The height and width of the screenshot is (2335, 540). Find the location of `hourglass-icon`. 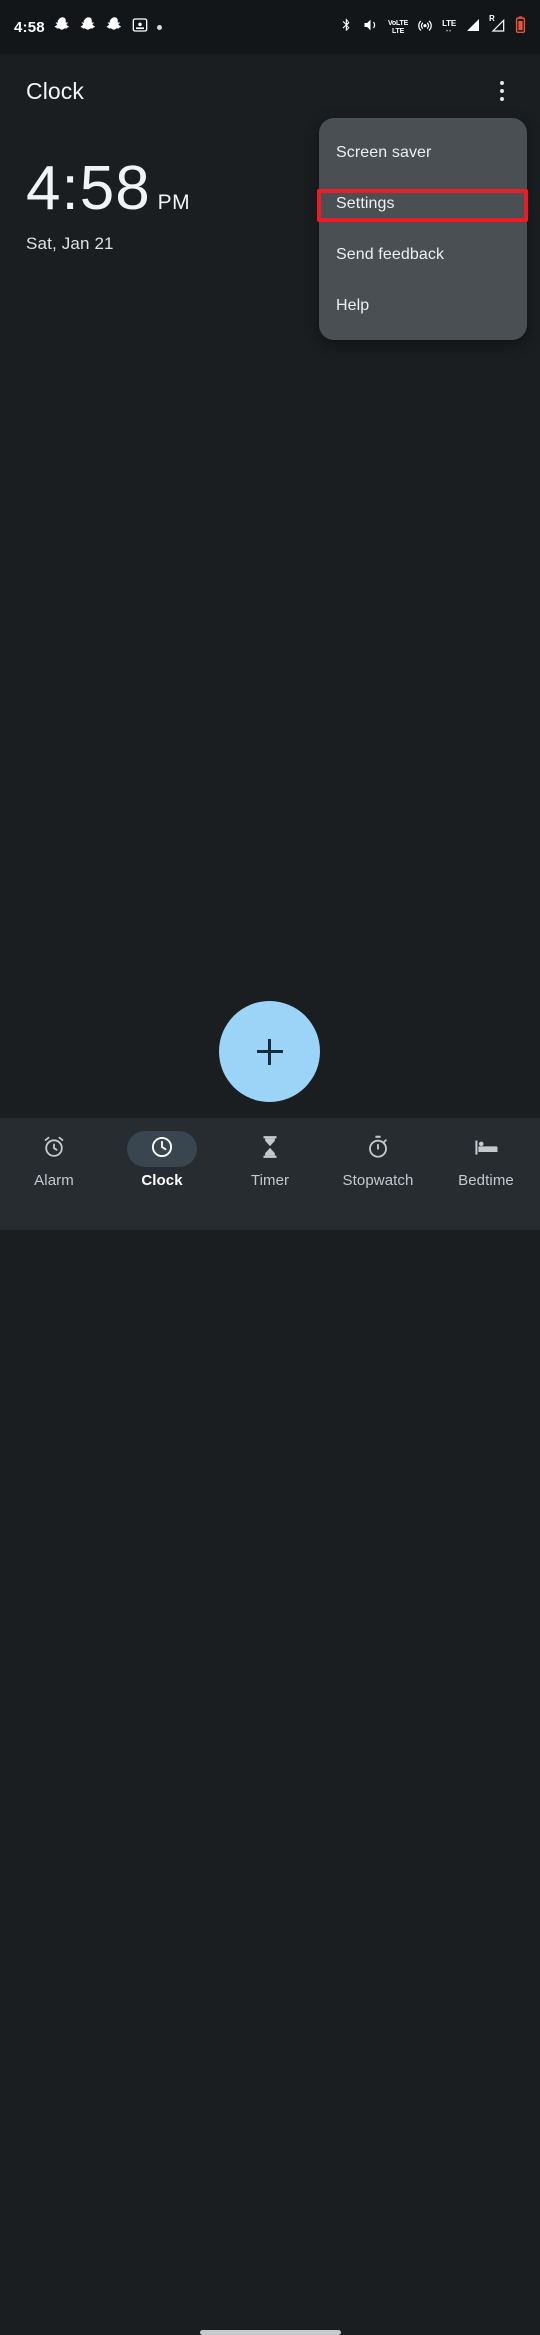

hourglass-icon is located at coordinates (270, 1149).